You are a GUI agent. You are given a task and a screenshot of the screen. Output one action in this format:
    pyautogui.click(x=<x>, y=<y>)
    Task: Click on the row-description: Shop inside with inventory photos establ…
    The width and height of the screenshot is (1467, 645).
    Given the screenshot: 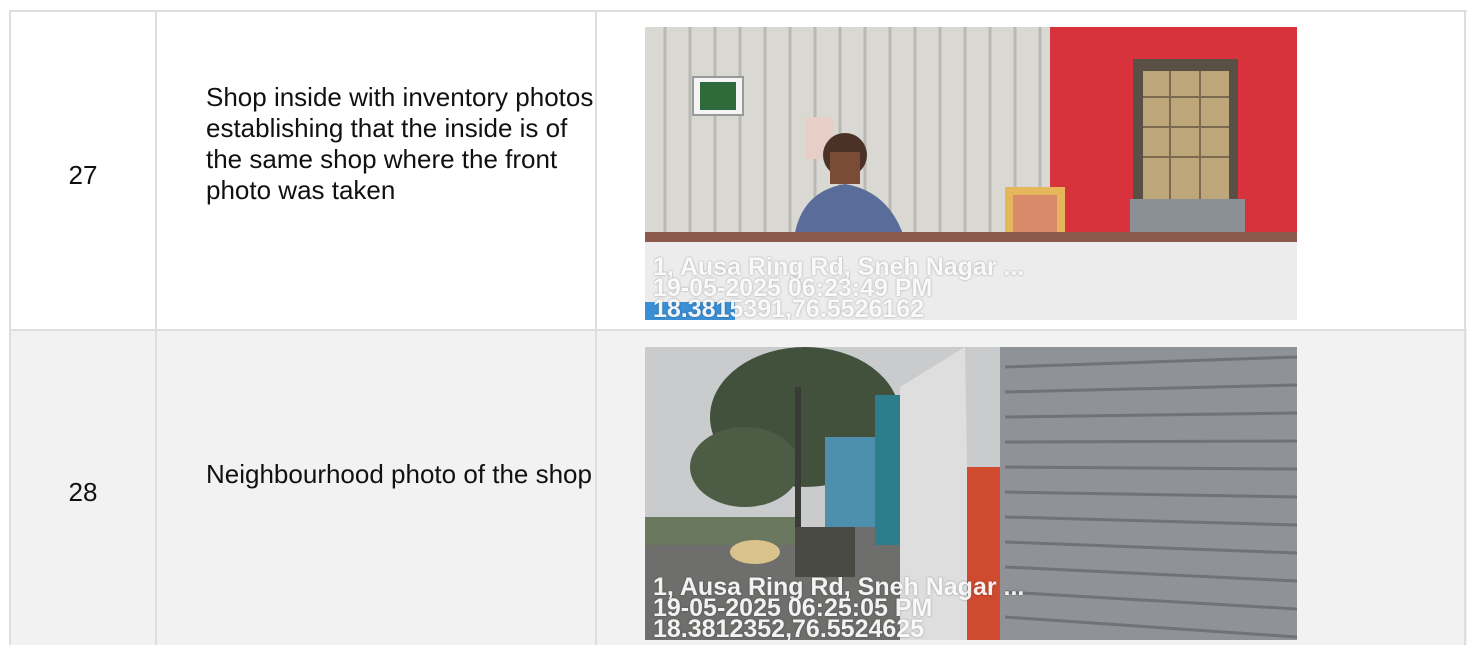 What is the action you would take?
    pyautogui.click(x=400, y=143)
    